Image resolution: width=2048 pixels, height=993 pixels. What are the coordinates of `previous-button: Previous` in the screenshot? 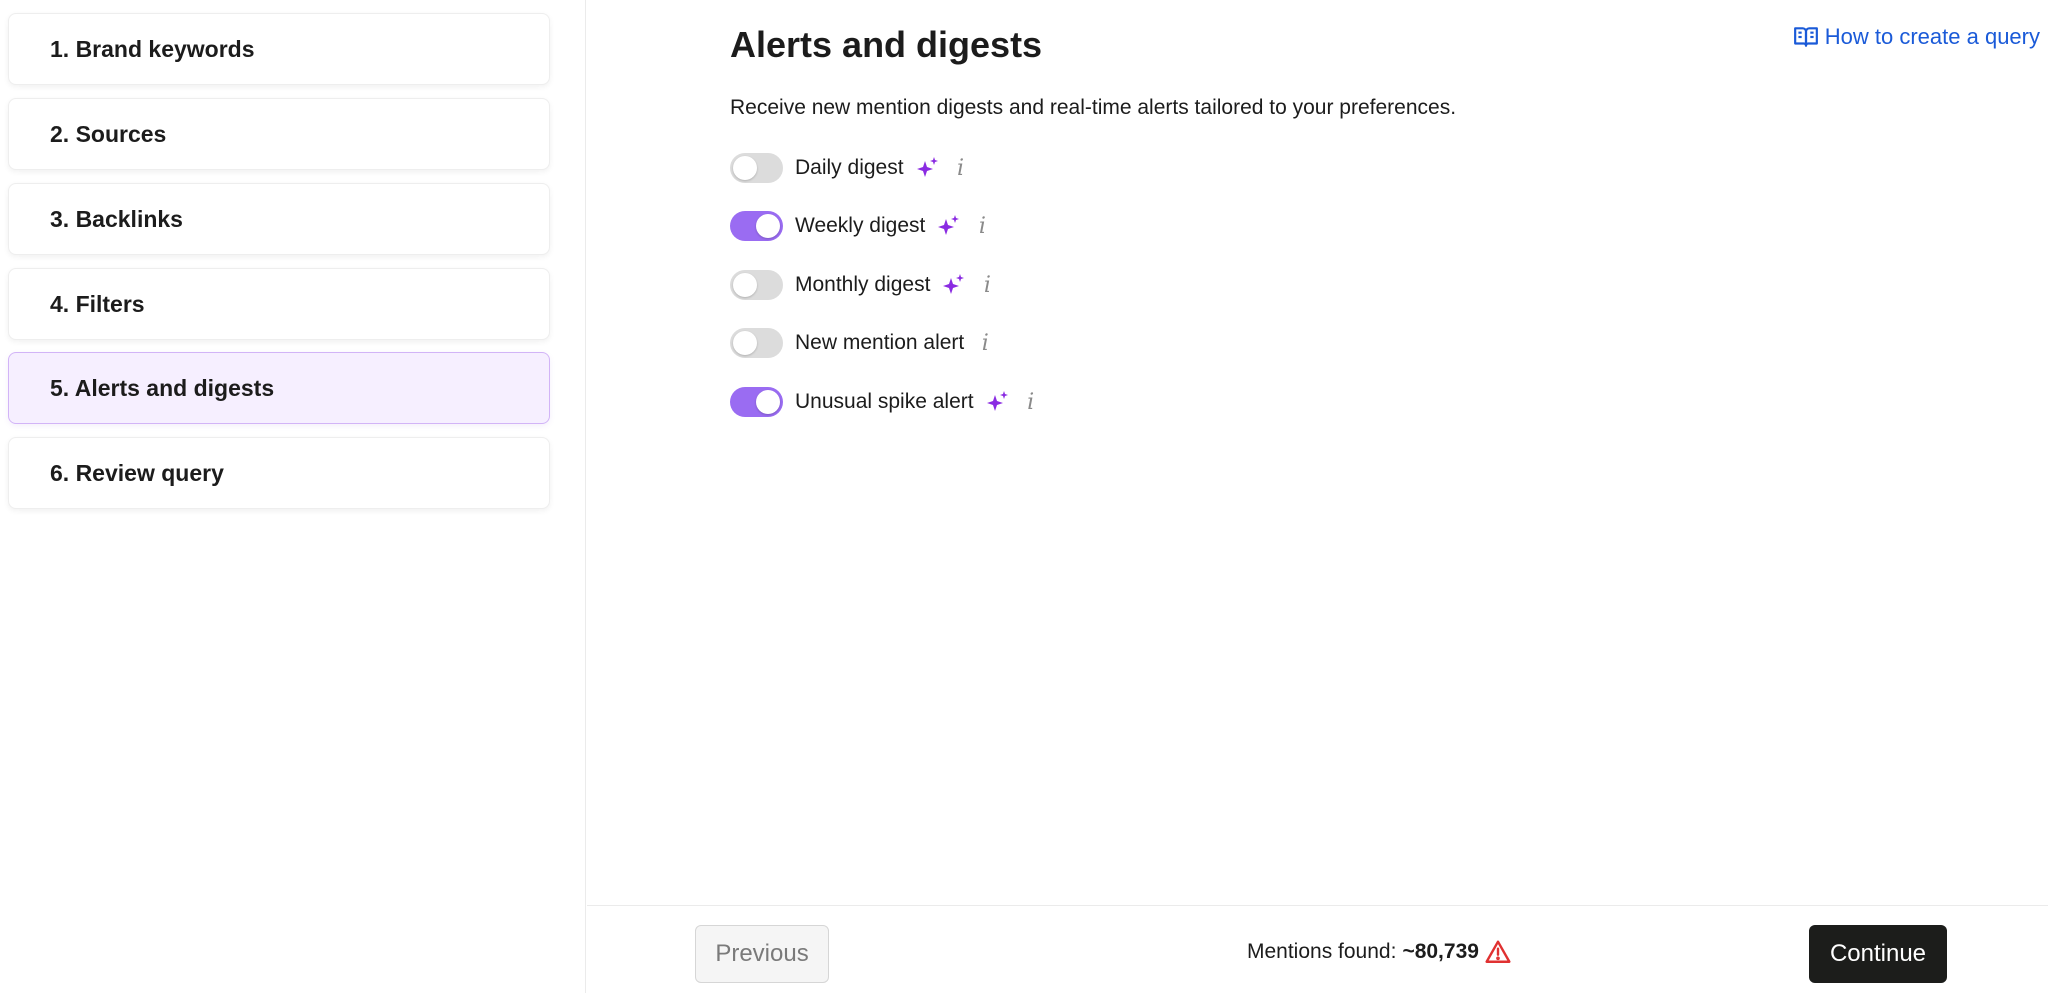 It's located at (762, 954).